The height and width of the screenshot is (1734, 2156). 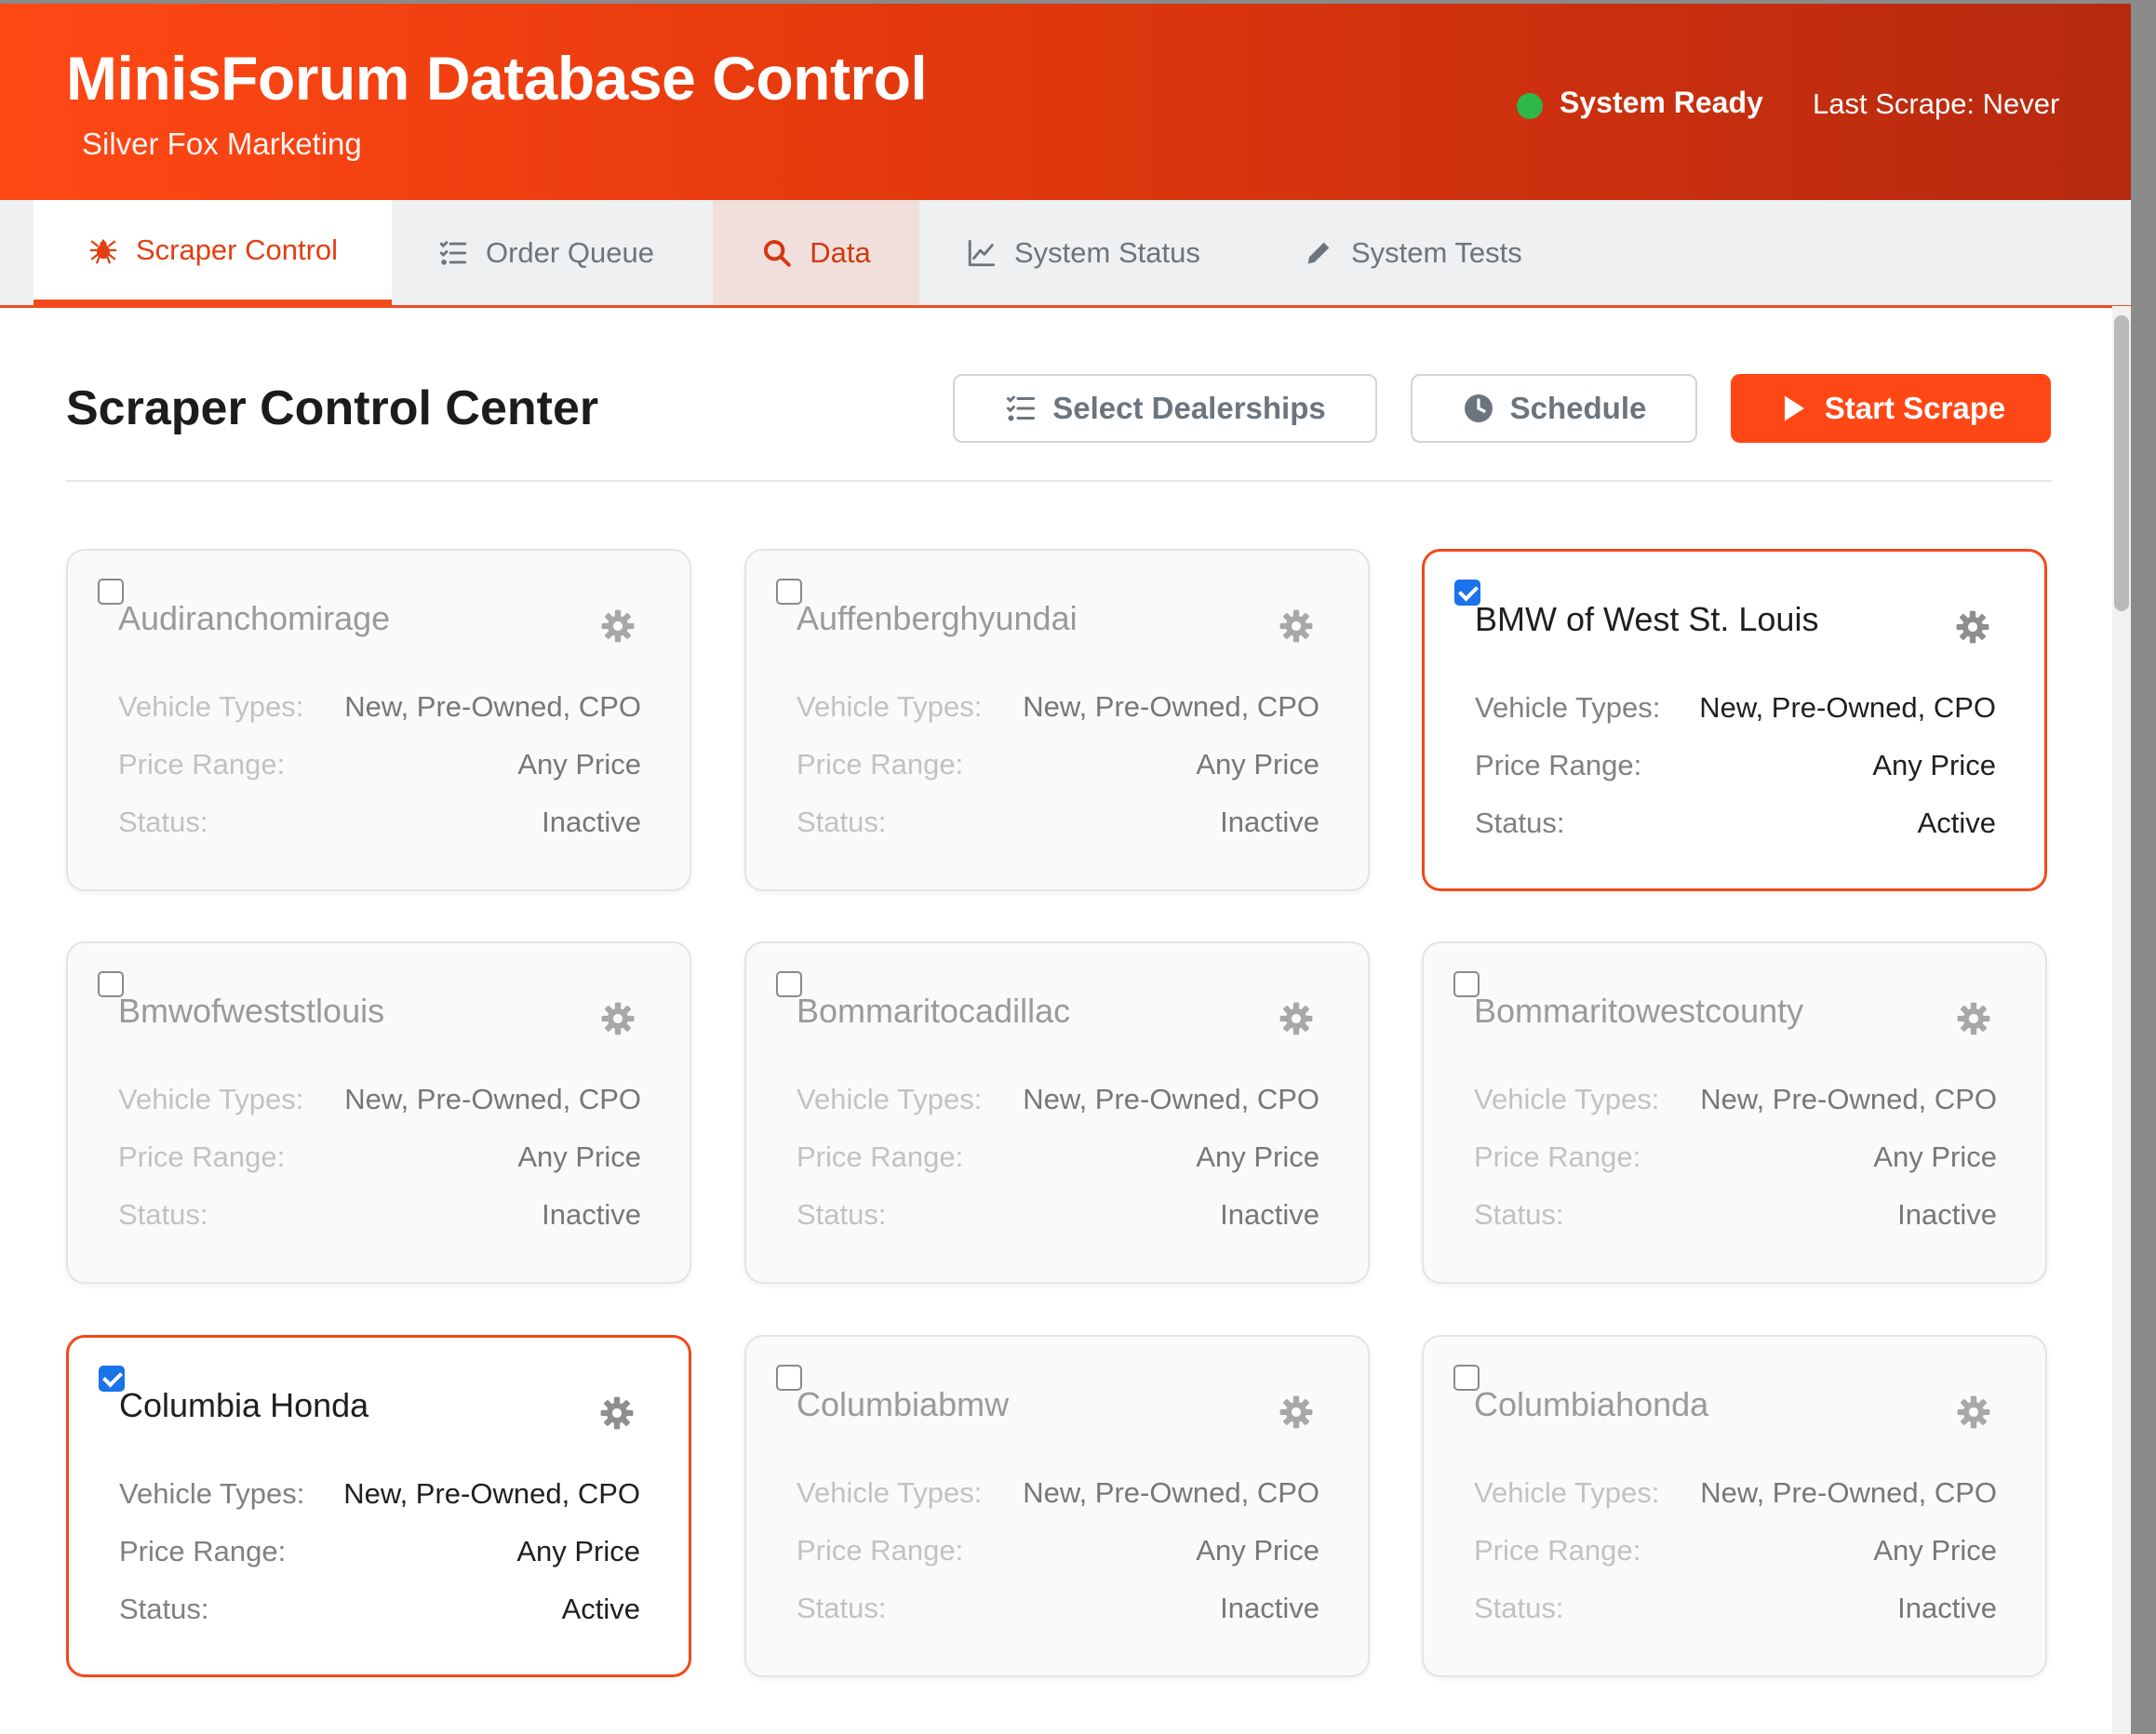 I want to click on tab-label: Scraper Control, so click(x=237, y=249).